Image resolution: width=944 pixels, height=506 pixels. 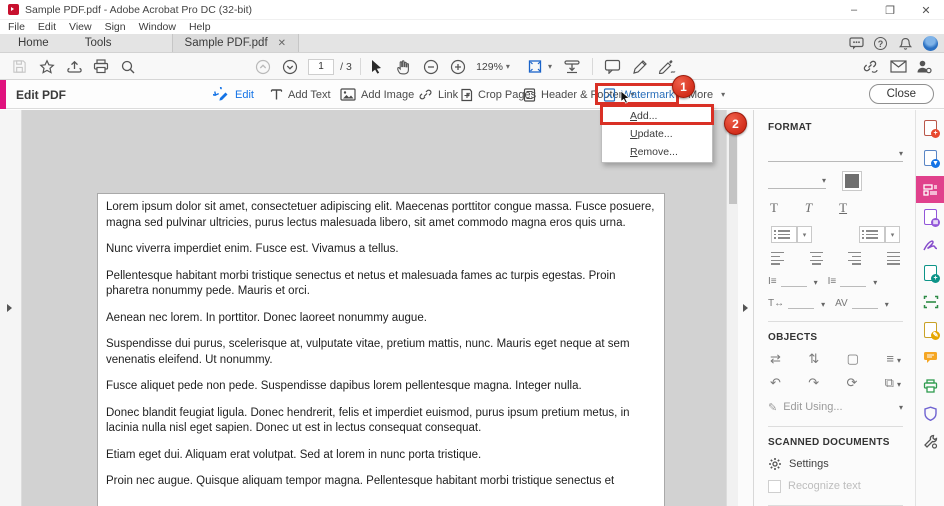 I want to click on paragraph-spacing-dropdown, so click(x=853, y=281).